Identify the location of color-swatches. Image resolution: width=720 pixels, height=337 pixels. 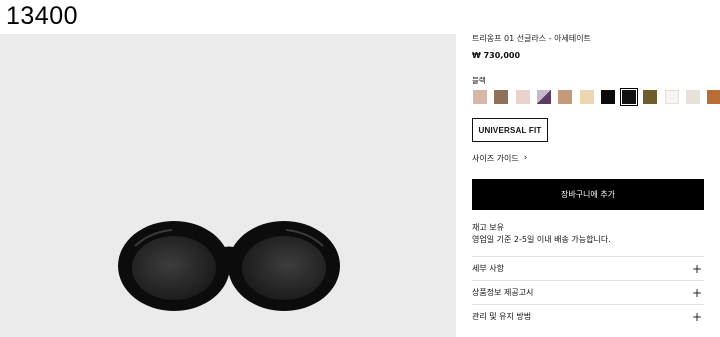
(596, 97).